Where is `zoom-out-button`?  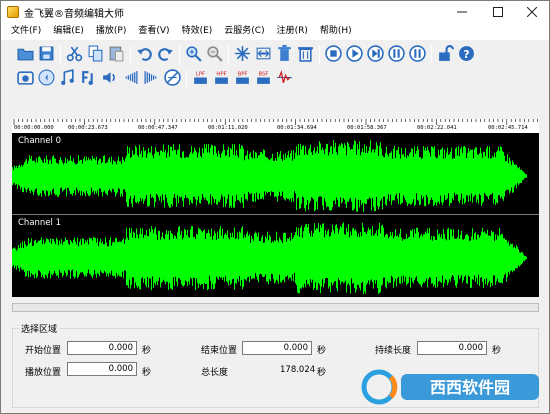 zoom-out-button is located at coordinates (214, 54).